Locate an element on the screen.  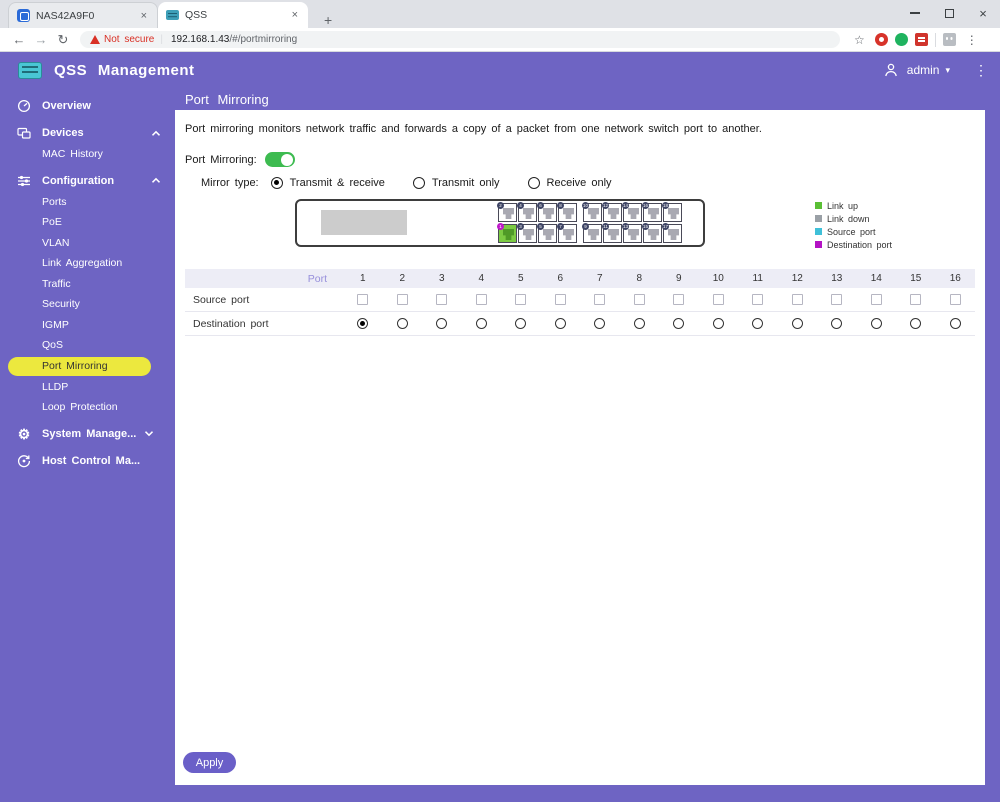
mirror-option-transmit-only: Transmit only is located at coordinates (456, 183).